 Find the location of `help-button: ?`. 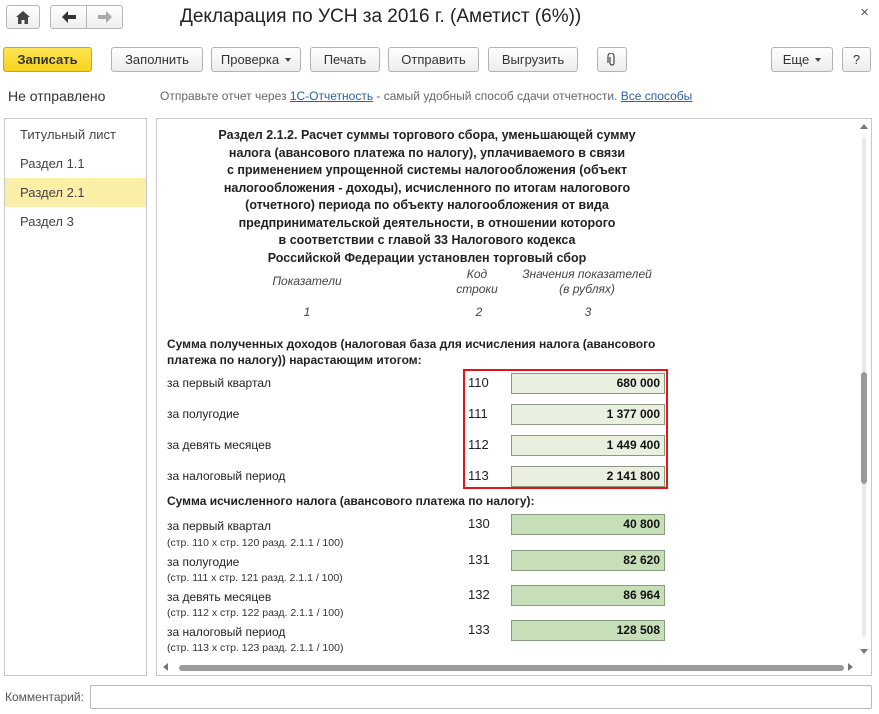

help-button: ? is located at coordinates (856, 59).